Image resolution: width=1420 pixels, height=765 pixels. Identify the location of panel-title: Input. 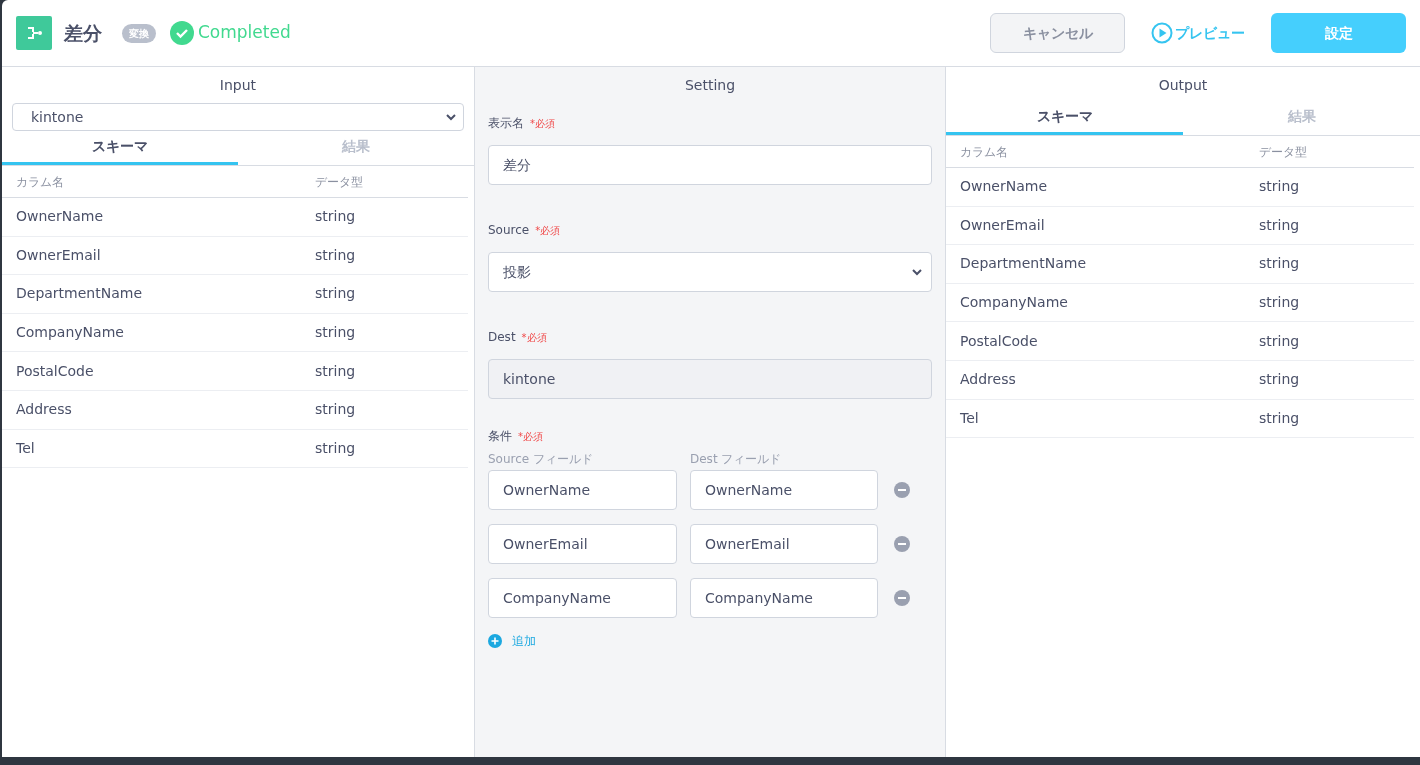
(238, 85).